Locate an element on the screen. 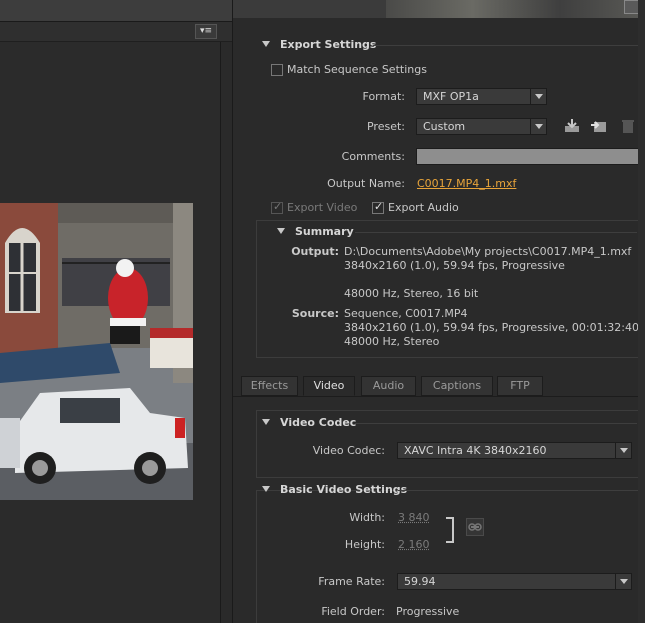 The image size is (645, 623). output-name-link: C0017.MP4_1.mxf is located at coordinates (466, 183).